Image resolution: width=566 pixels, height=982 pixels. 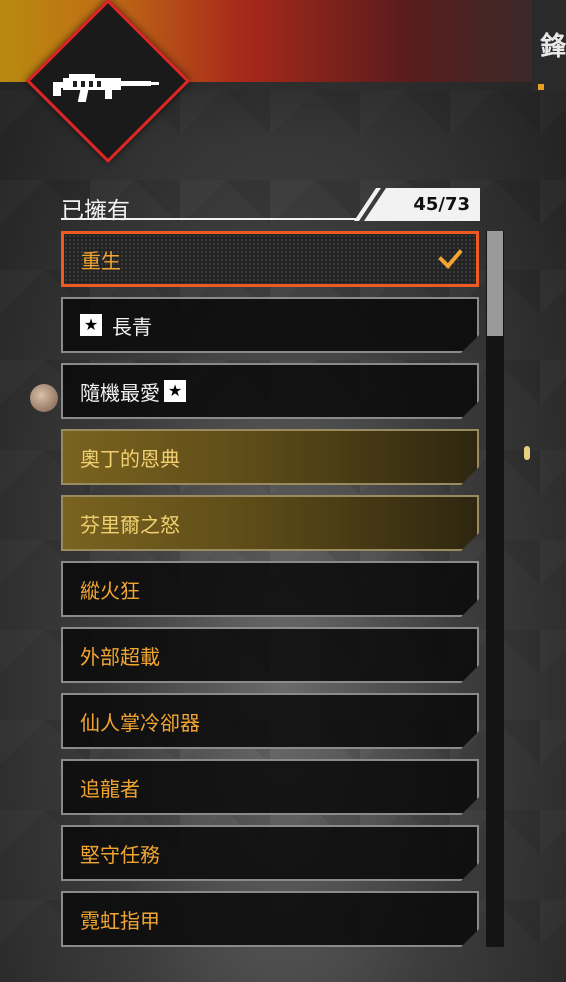 I want to click on list-item: 霓虹指甲, so click(x=270, y=919).